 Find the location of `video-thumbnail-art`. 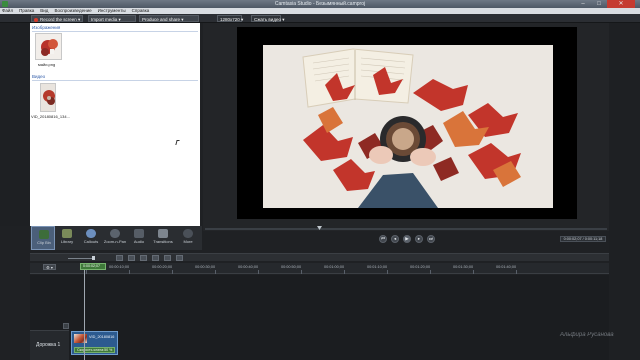

video-thumbnail-art is located at coordinates (49, 97).